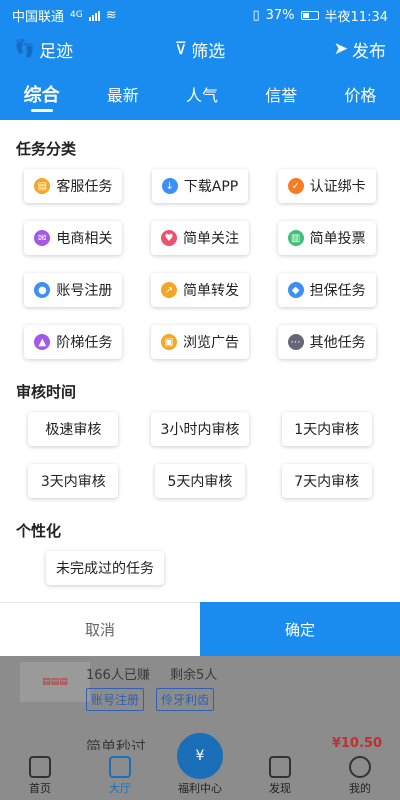 This screenshot has height=800, width=400. What do you see at coordinates (42, 290) in the screenshot?
I see `user-icon: ●` at bounding box center [42, 290].